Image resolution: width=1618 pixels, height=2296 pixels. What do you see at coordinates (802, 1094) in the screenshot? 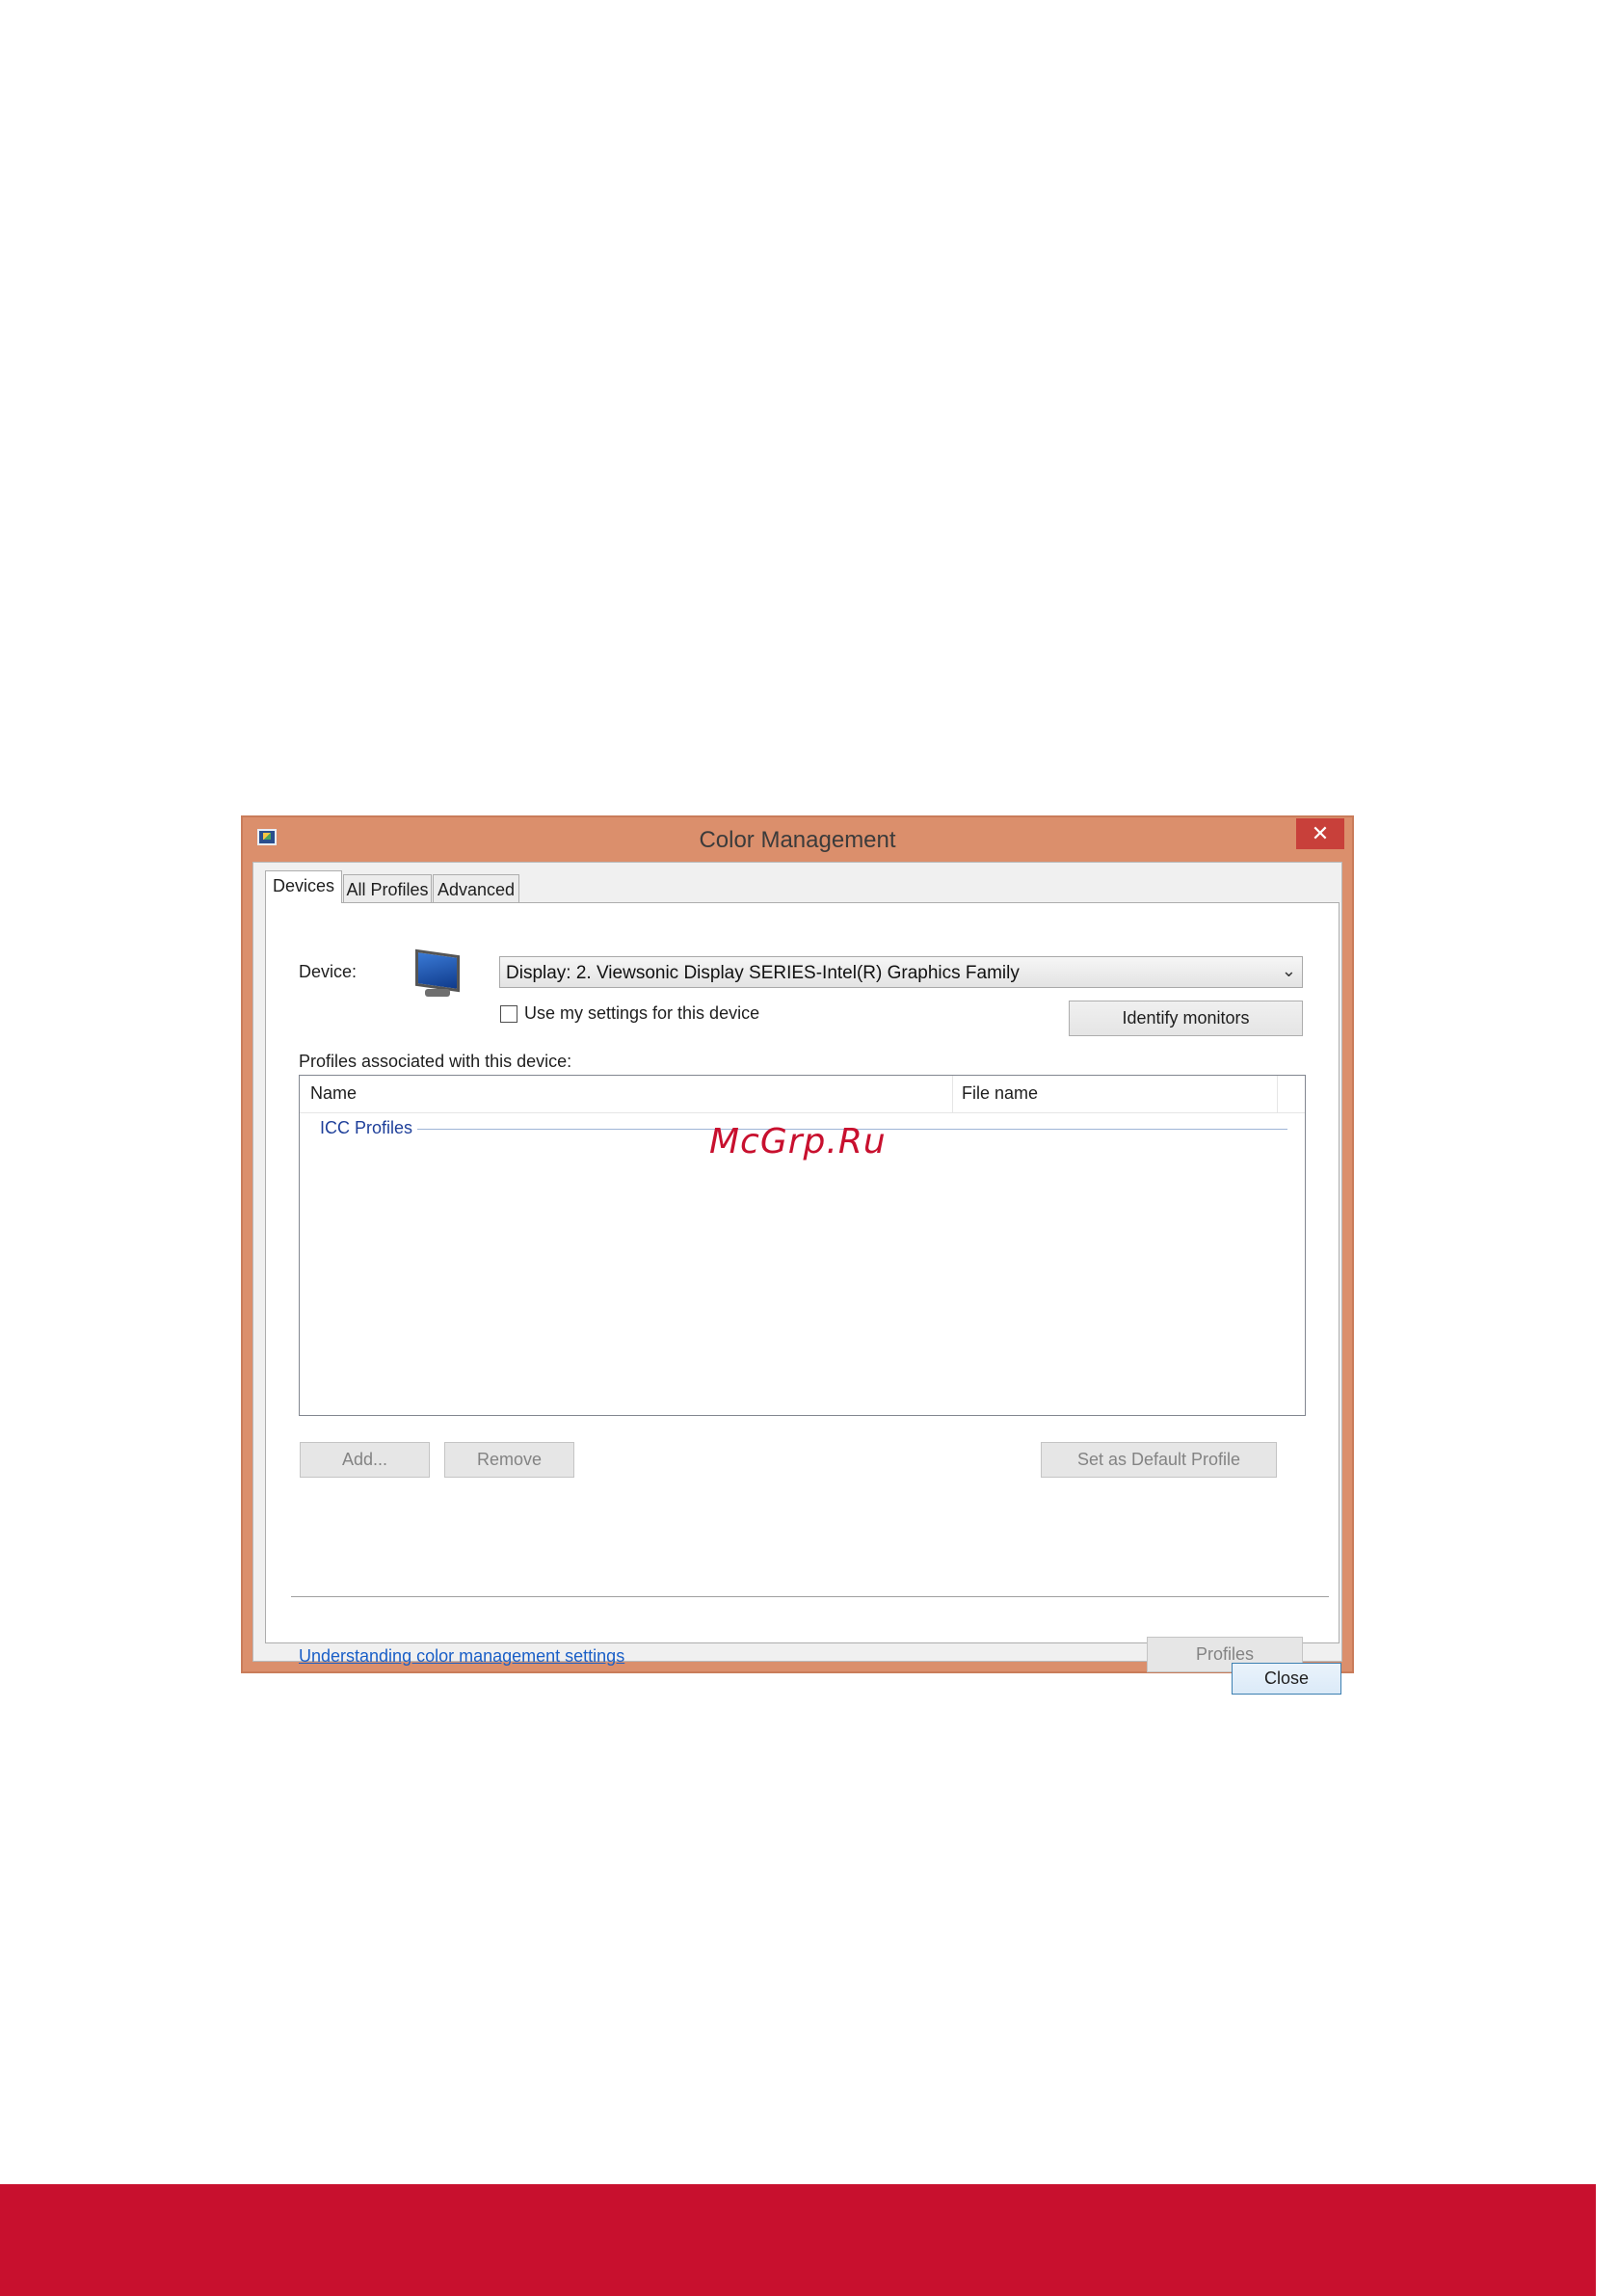
I see `list-header: Name File name` at bounding box center [802, 1094].